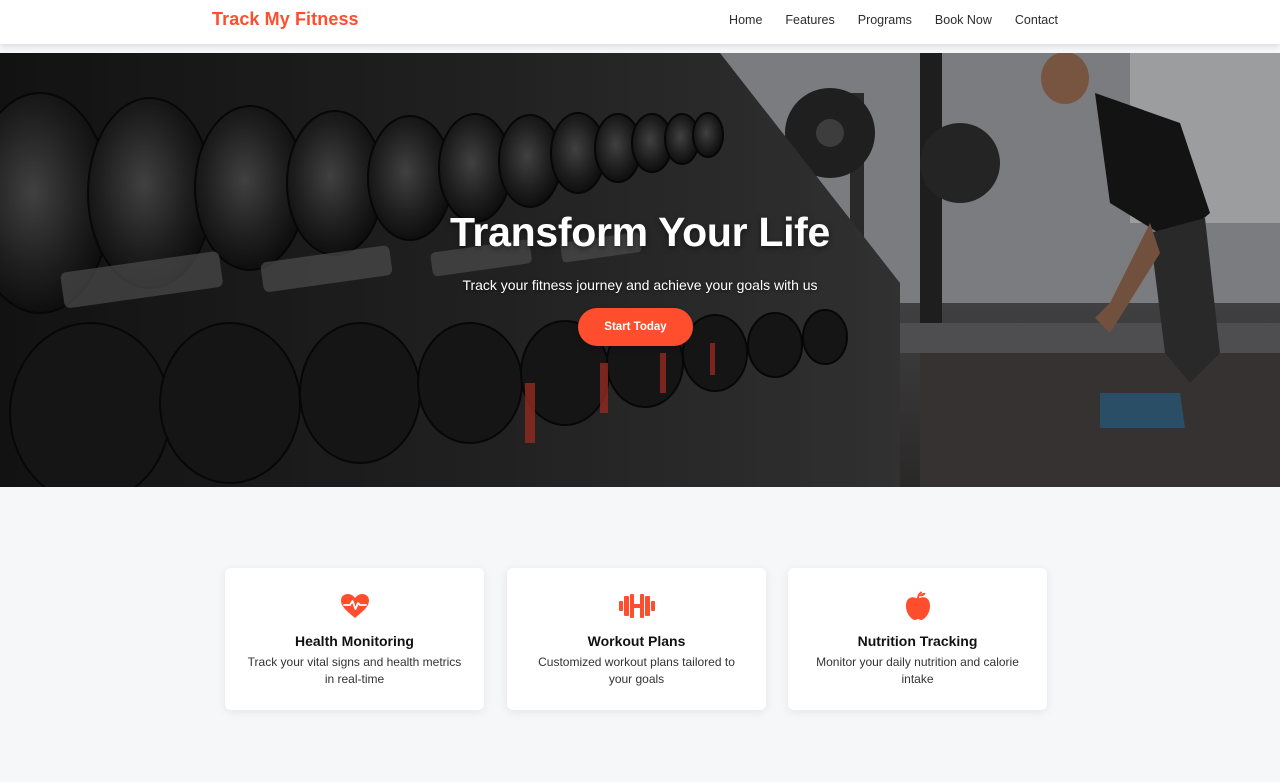 This screenshot has height=782, width=1280. What do you see at coordinates (354, 606) in the screenshot?
I see `heartbeat-icon` at bounding box center [354, 606].